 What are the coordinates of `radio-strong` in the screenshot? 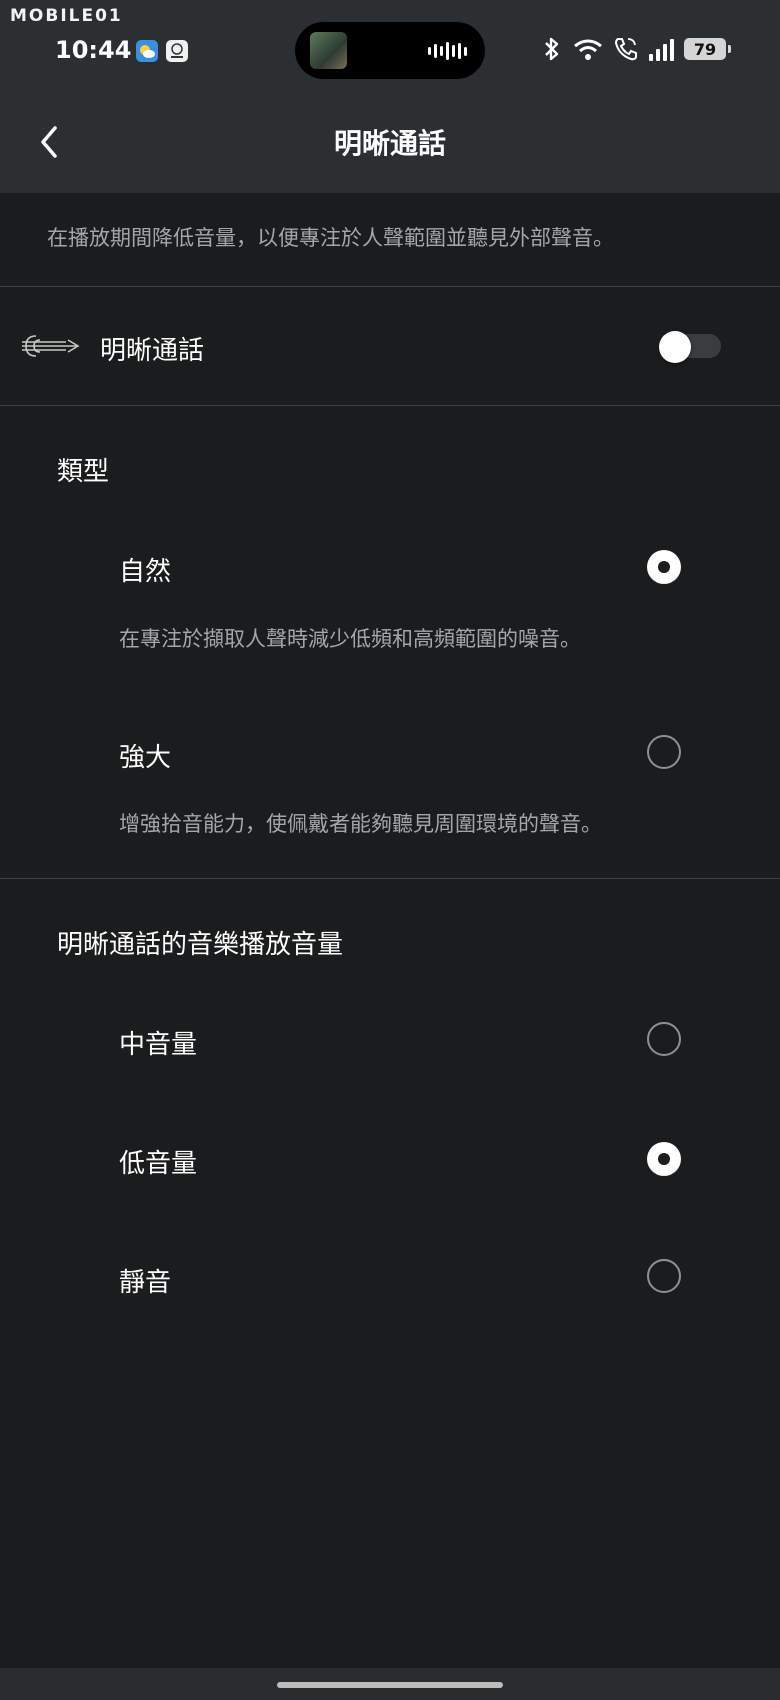 It's located at (664, 752).